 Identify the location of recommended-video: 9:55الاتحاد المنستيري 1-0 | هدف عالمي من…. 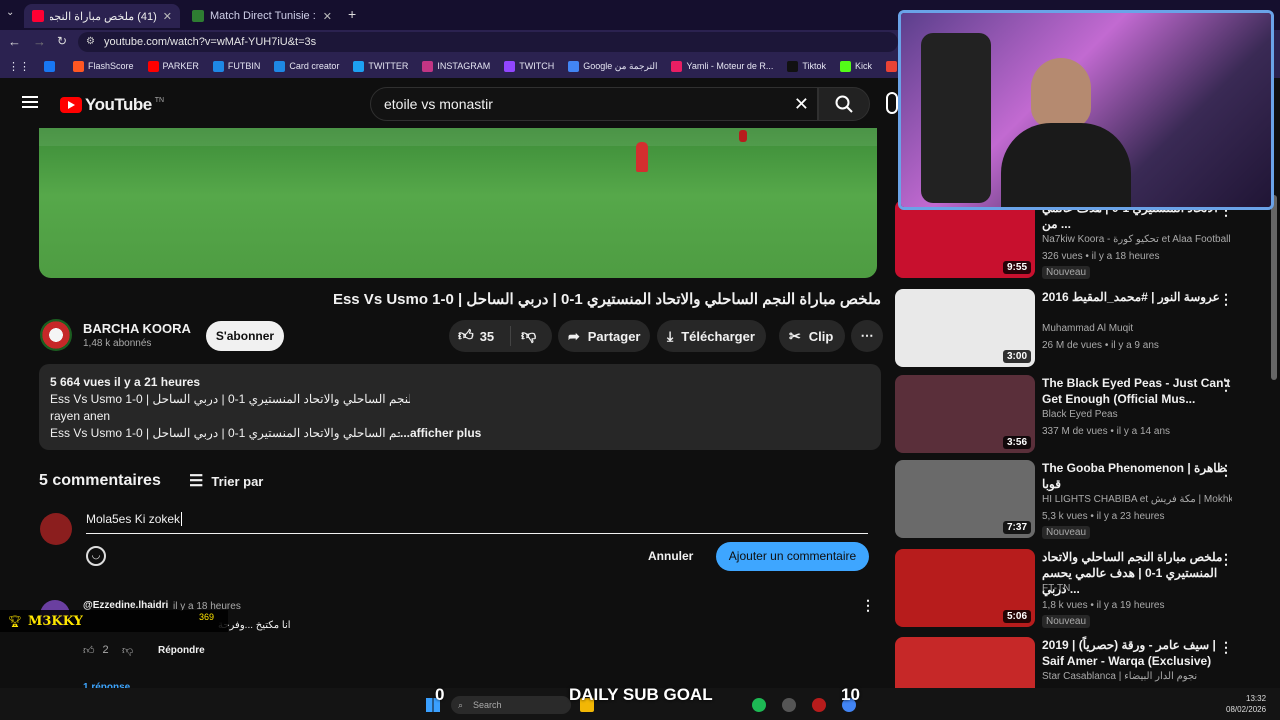
(1080, 239).